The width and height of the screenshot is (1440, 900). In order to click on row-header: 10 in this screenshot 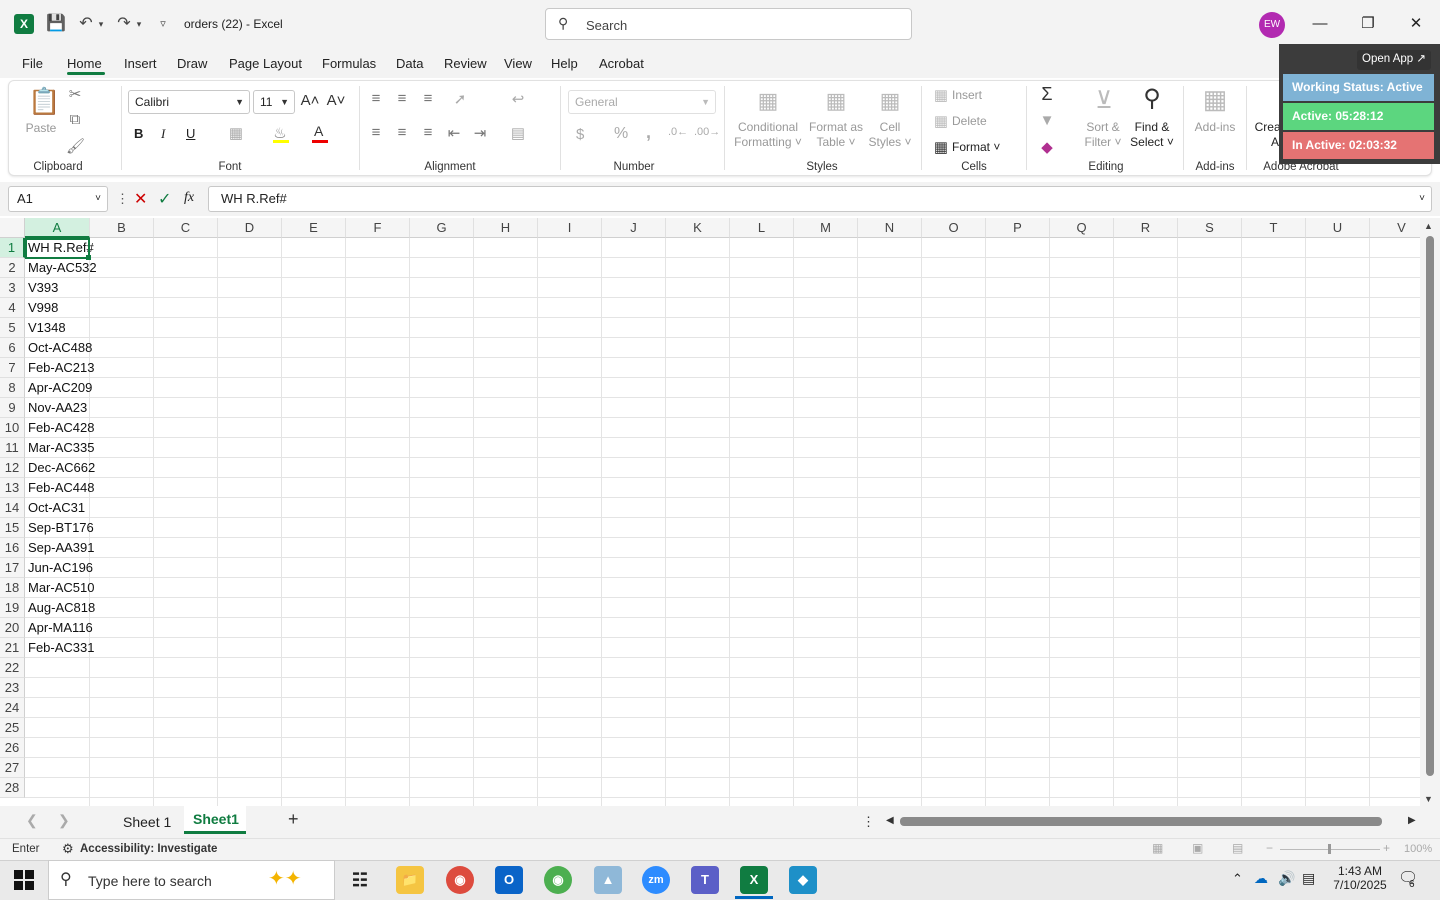, I will do `click(12, 428)`.